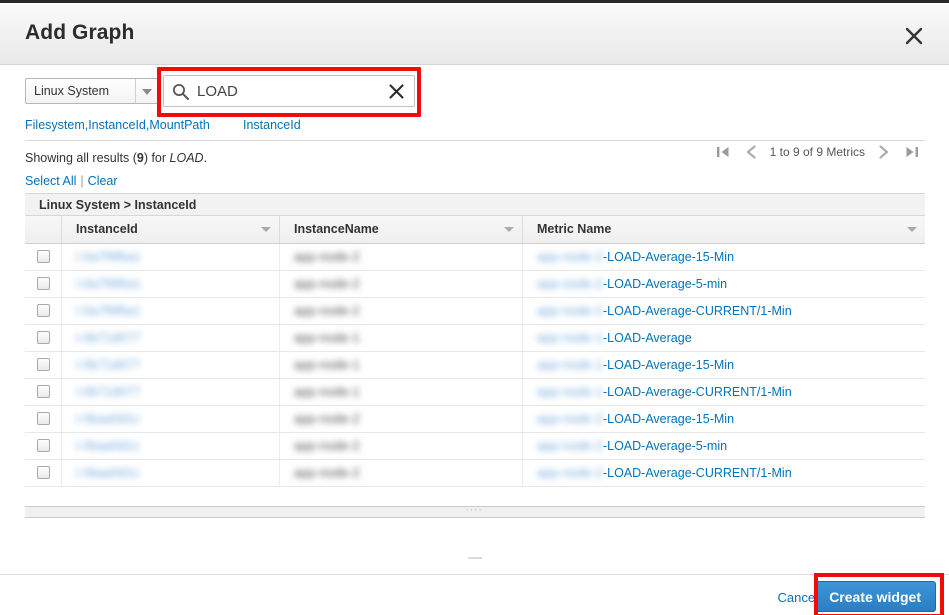 Image resolution: width=949 pixels, height=615 pixels. Describe the element at coordinates (400, 229) in the screenshot. I see `column-header-instancename: InstanceName` at that location.